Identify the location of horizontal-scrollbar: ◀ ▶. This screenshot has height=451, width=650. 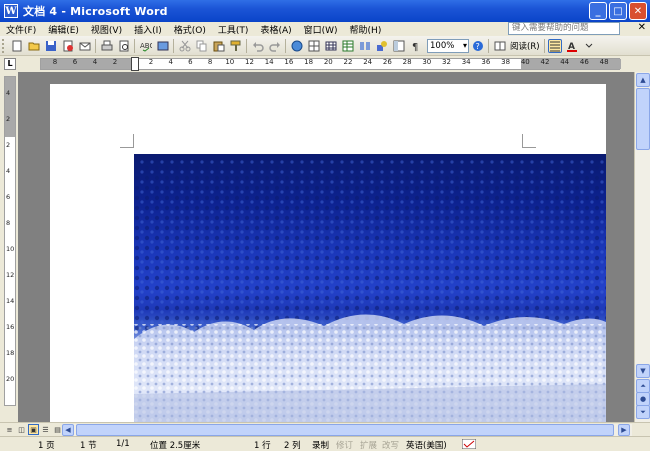
(347, 430).